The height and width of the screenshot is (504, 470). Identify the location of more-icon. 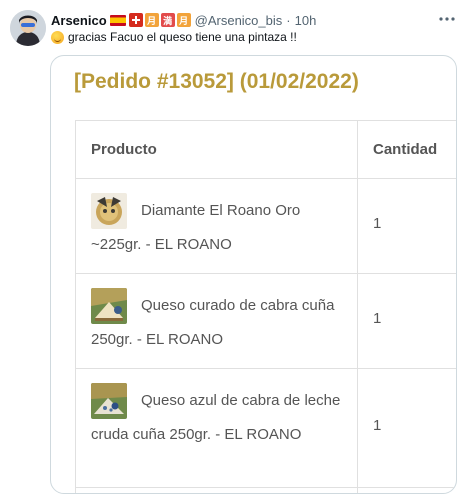
(447, 19).